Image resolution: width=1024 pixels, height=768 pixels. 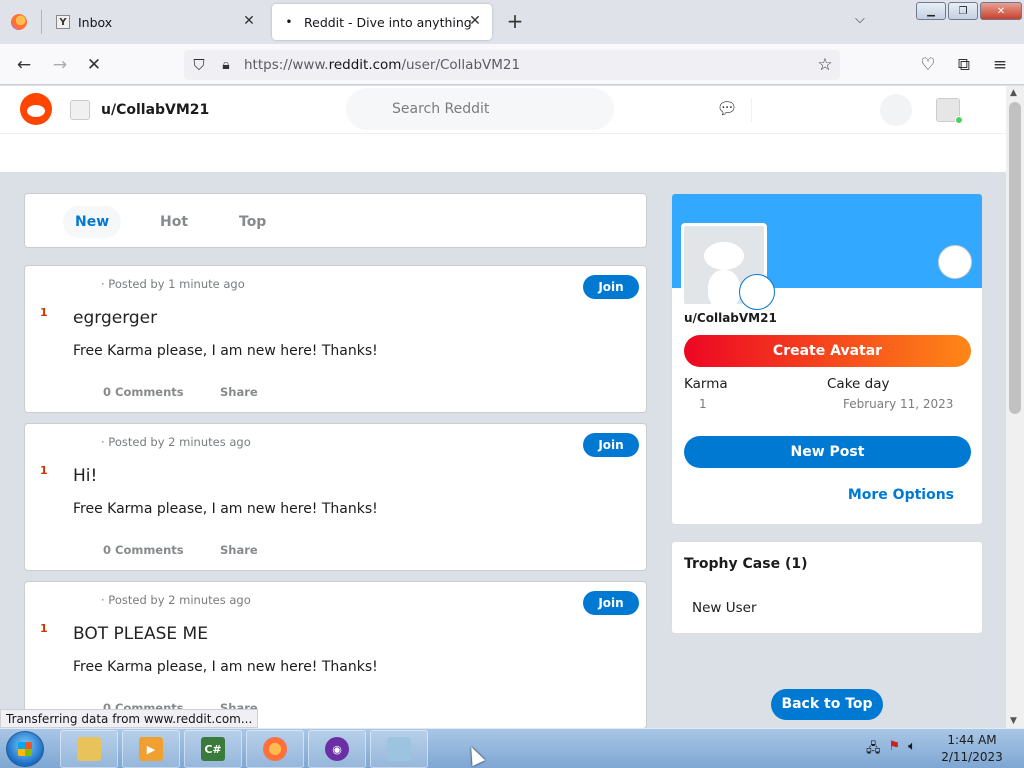 I want to click on snoo-icon, so click(x=724, y=256).